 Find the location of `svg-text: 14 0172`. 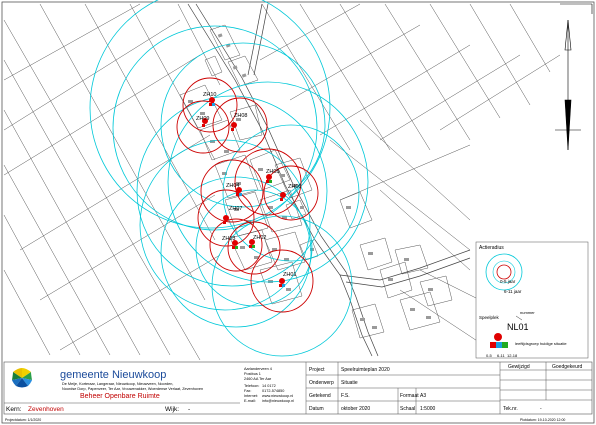

svg-text: 14 0172 is located at coordinates (269, 386).